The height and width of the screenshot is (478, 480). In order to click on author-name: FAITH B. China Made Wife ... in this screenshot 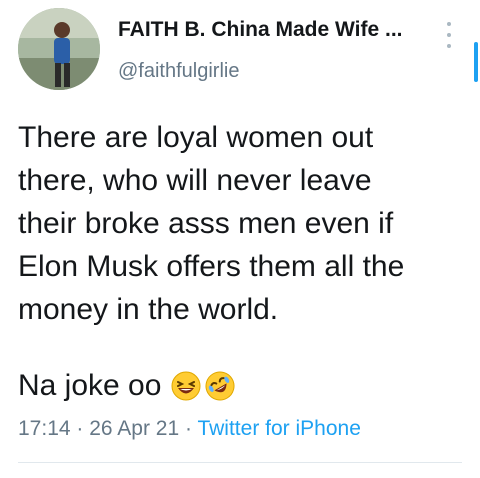, I will do `click(260, 30)`.